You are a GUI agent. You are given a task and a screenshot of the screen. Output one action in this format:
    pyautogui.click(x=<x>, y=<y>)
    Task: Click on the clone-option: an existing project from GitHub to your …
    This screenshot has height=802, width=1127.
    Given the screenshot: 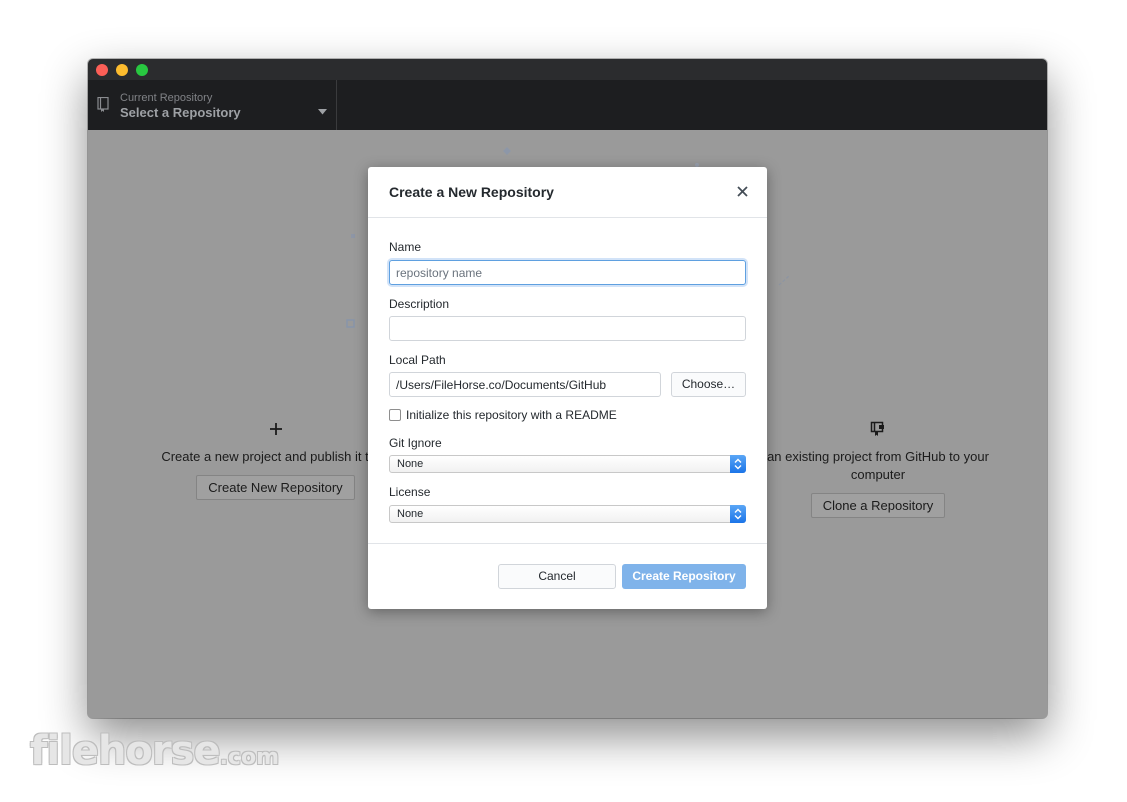 What is the action you would take?
    pyautogui.click(x=878, y=469)
    